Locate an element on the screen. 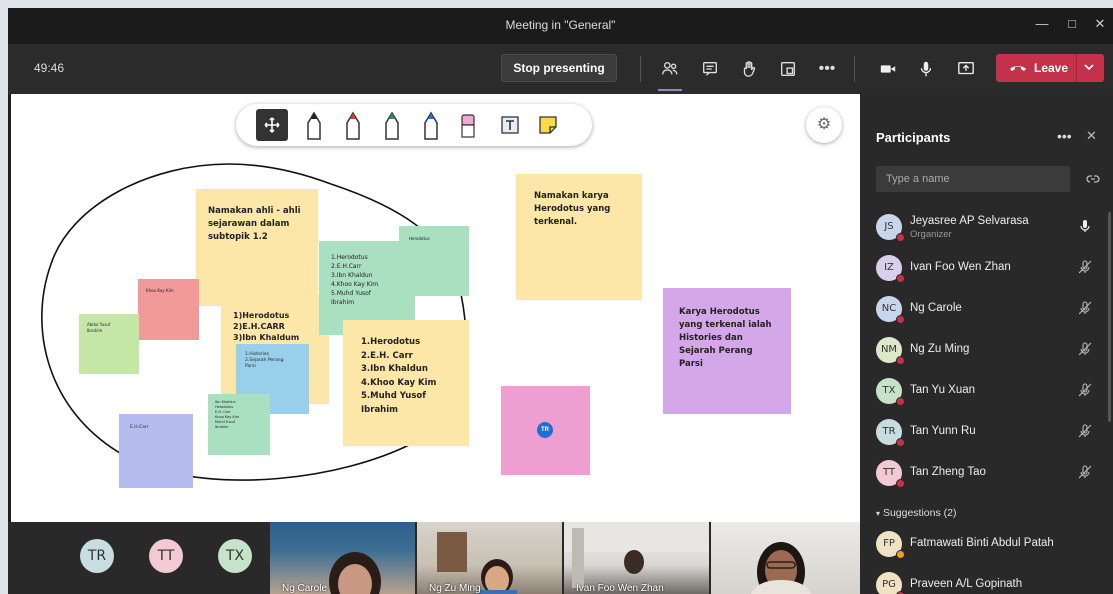  participant-row: NC Ng Carole is located at coordinates (986, 309).